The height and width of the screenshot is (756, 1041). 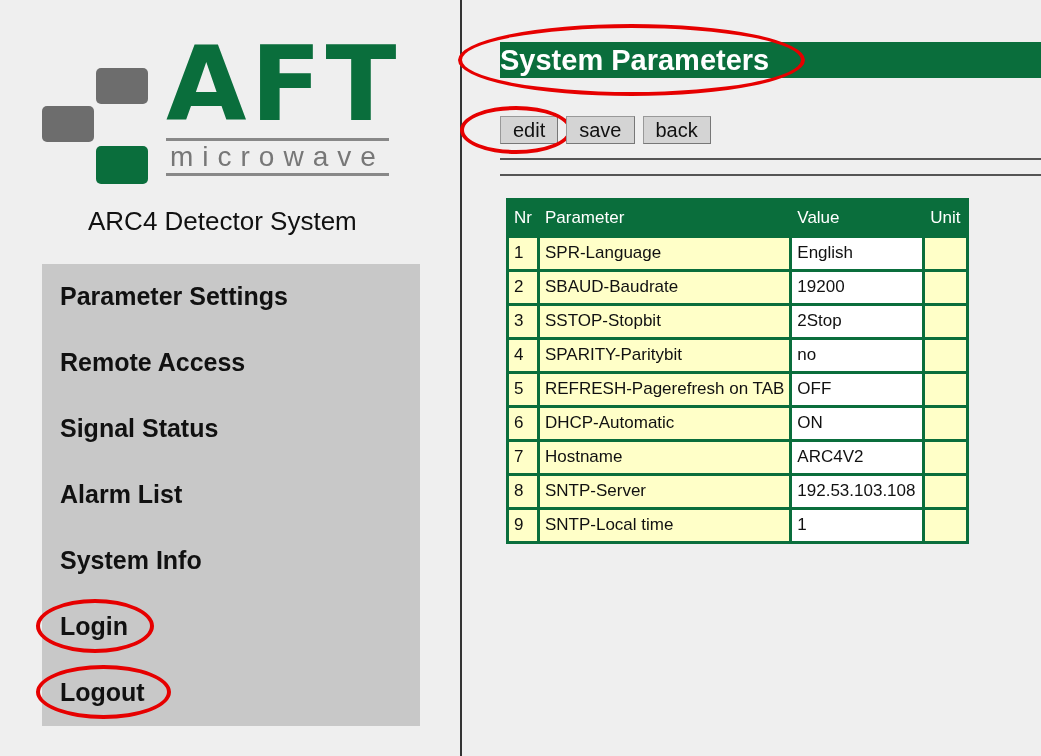 What do you see at coordinates (857, 321) in the screenshot?
I see `value-cell: 2Stop` at bounding box center [857, 321].